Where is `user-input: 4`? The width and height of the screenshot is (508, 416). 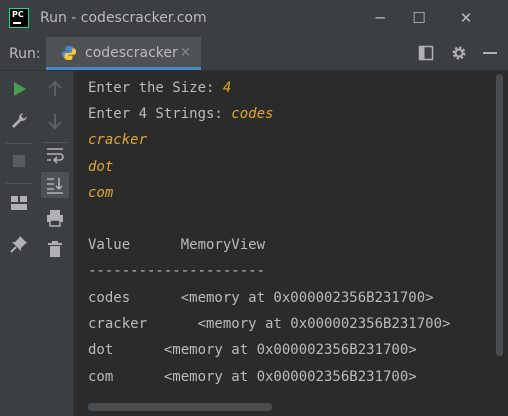 user-input: 4 is located at coordinates (227, 88).